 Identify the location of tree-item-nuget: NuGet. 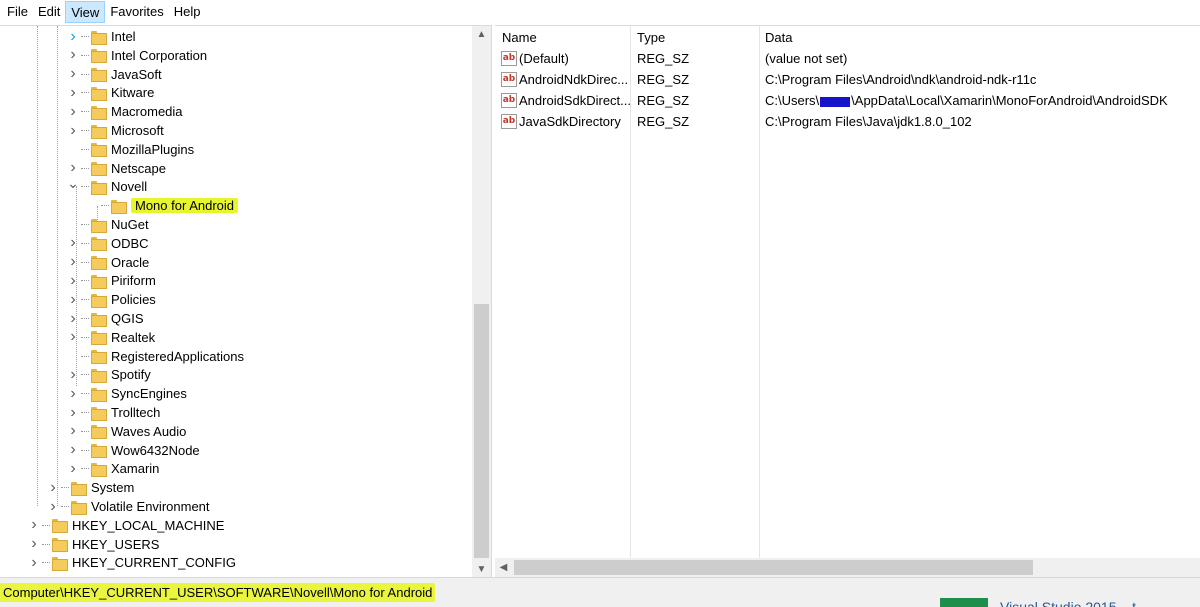
(108, 224).